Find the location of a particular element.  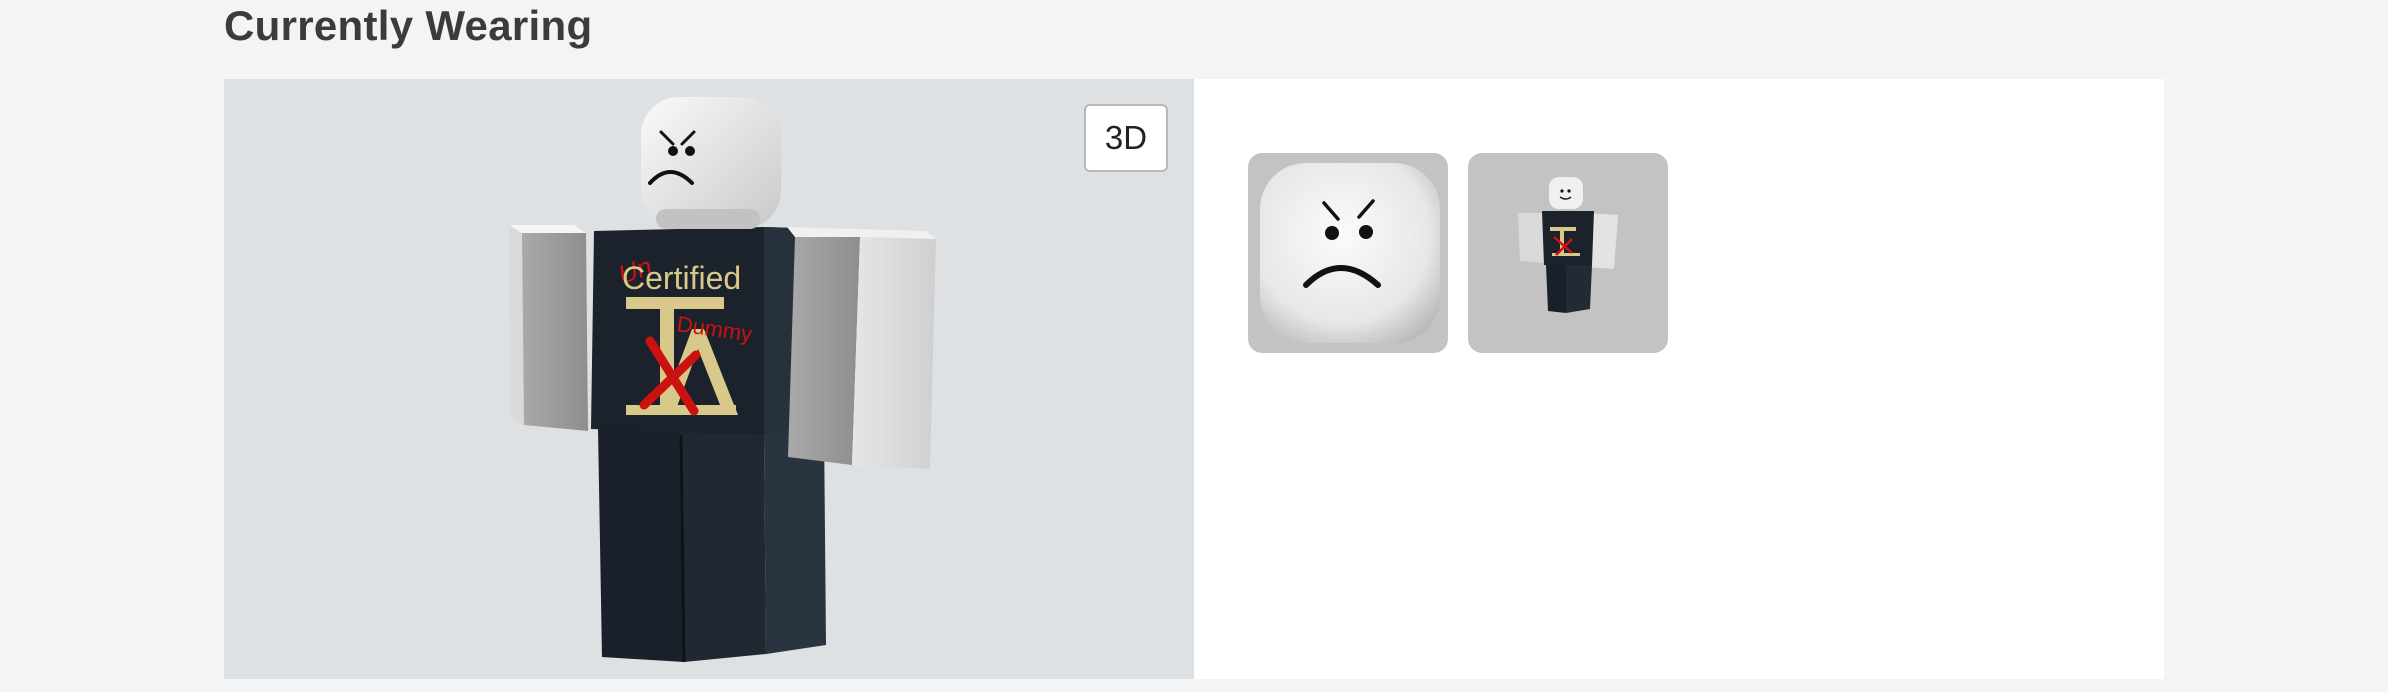

section-title: Currently Wearing is located at coordinates (408, 25).